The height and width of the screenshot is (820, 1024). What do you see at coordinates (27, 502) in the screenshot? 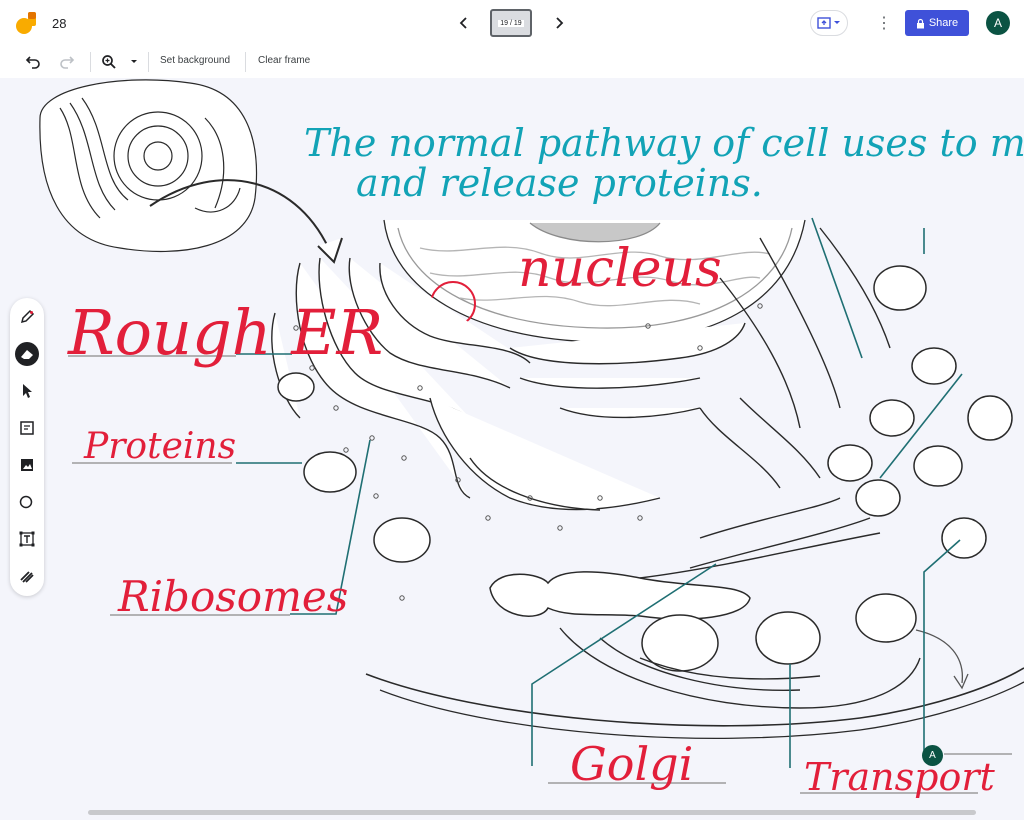
I see `circle-shape-icon` at bounding box center [27, 502].